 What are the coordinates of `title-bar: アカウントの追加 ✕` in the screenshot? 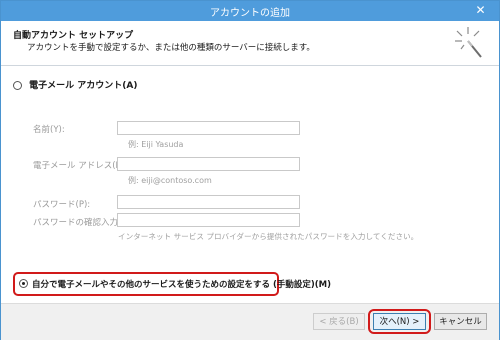 It's located at (250, 11).